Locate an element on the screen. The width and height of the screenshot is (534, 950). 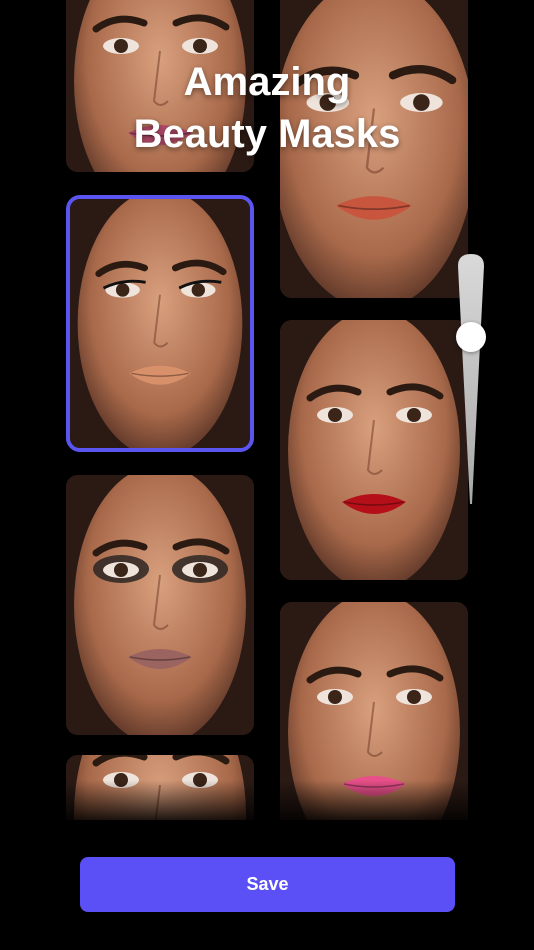
headline: Amazing Beauty Masks is located at coordinates (267, 108).